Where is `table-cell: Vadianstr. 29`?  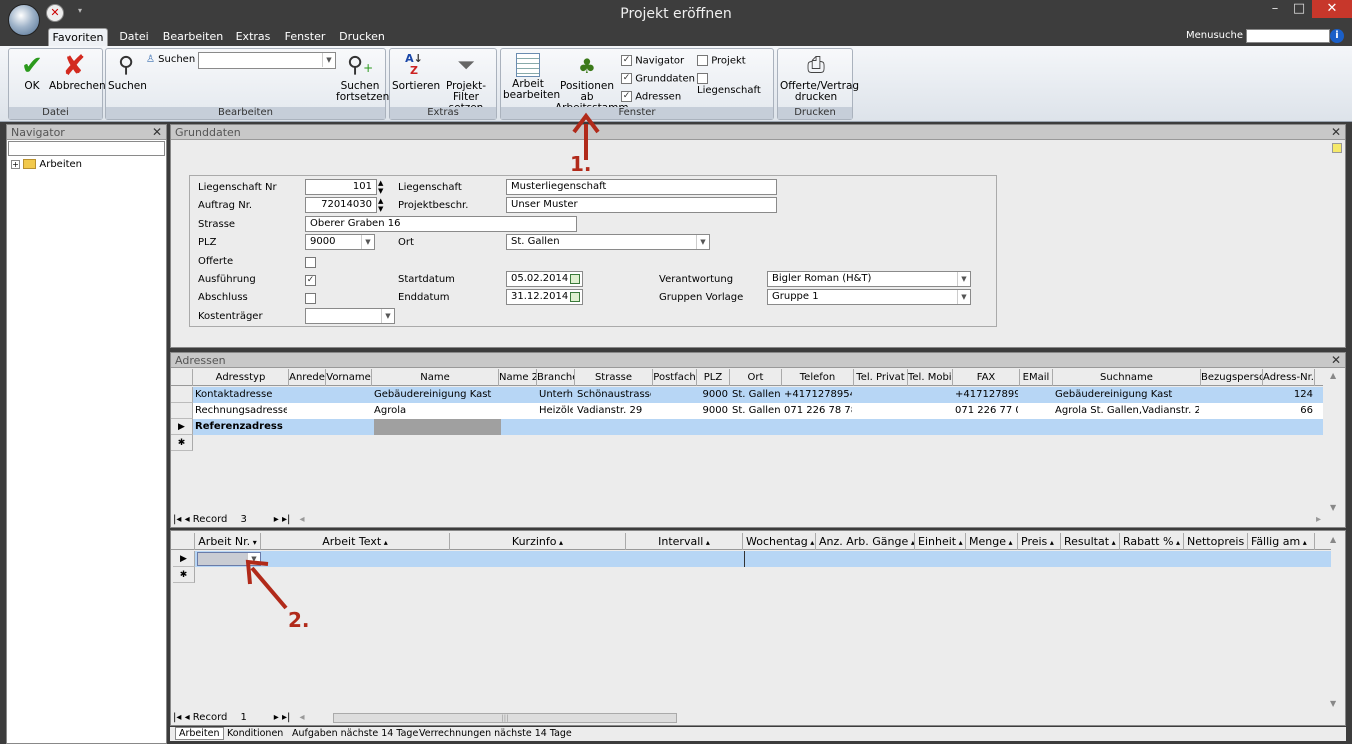 table-cell: Vadianstr. 29 is located at coordinates (614, 411).